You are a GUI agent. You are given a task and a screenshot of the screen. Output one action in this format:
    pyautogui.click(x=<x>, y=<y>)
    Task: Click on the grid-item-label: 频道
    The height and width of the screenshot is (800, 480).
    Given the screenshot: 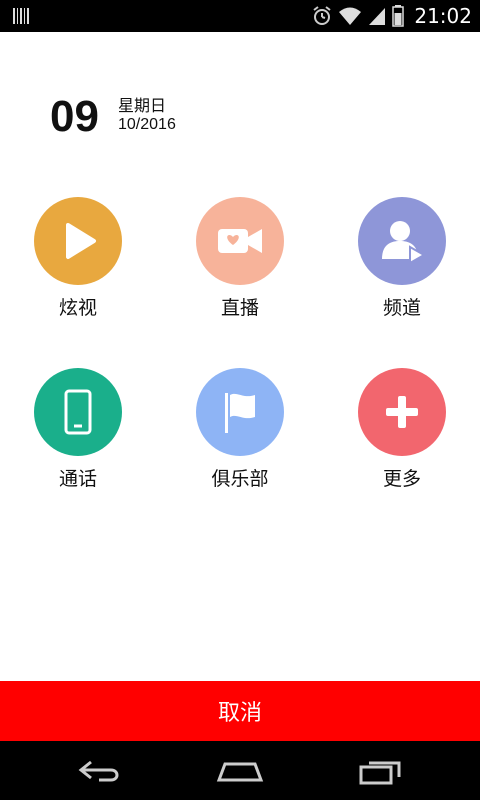 What is the action you would take?
    pyautogui.click(x=401, y=308)
    